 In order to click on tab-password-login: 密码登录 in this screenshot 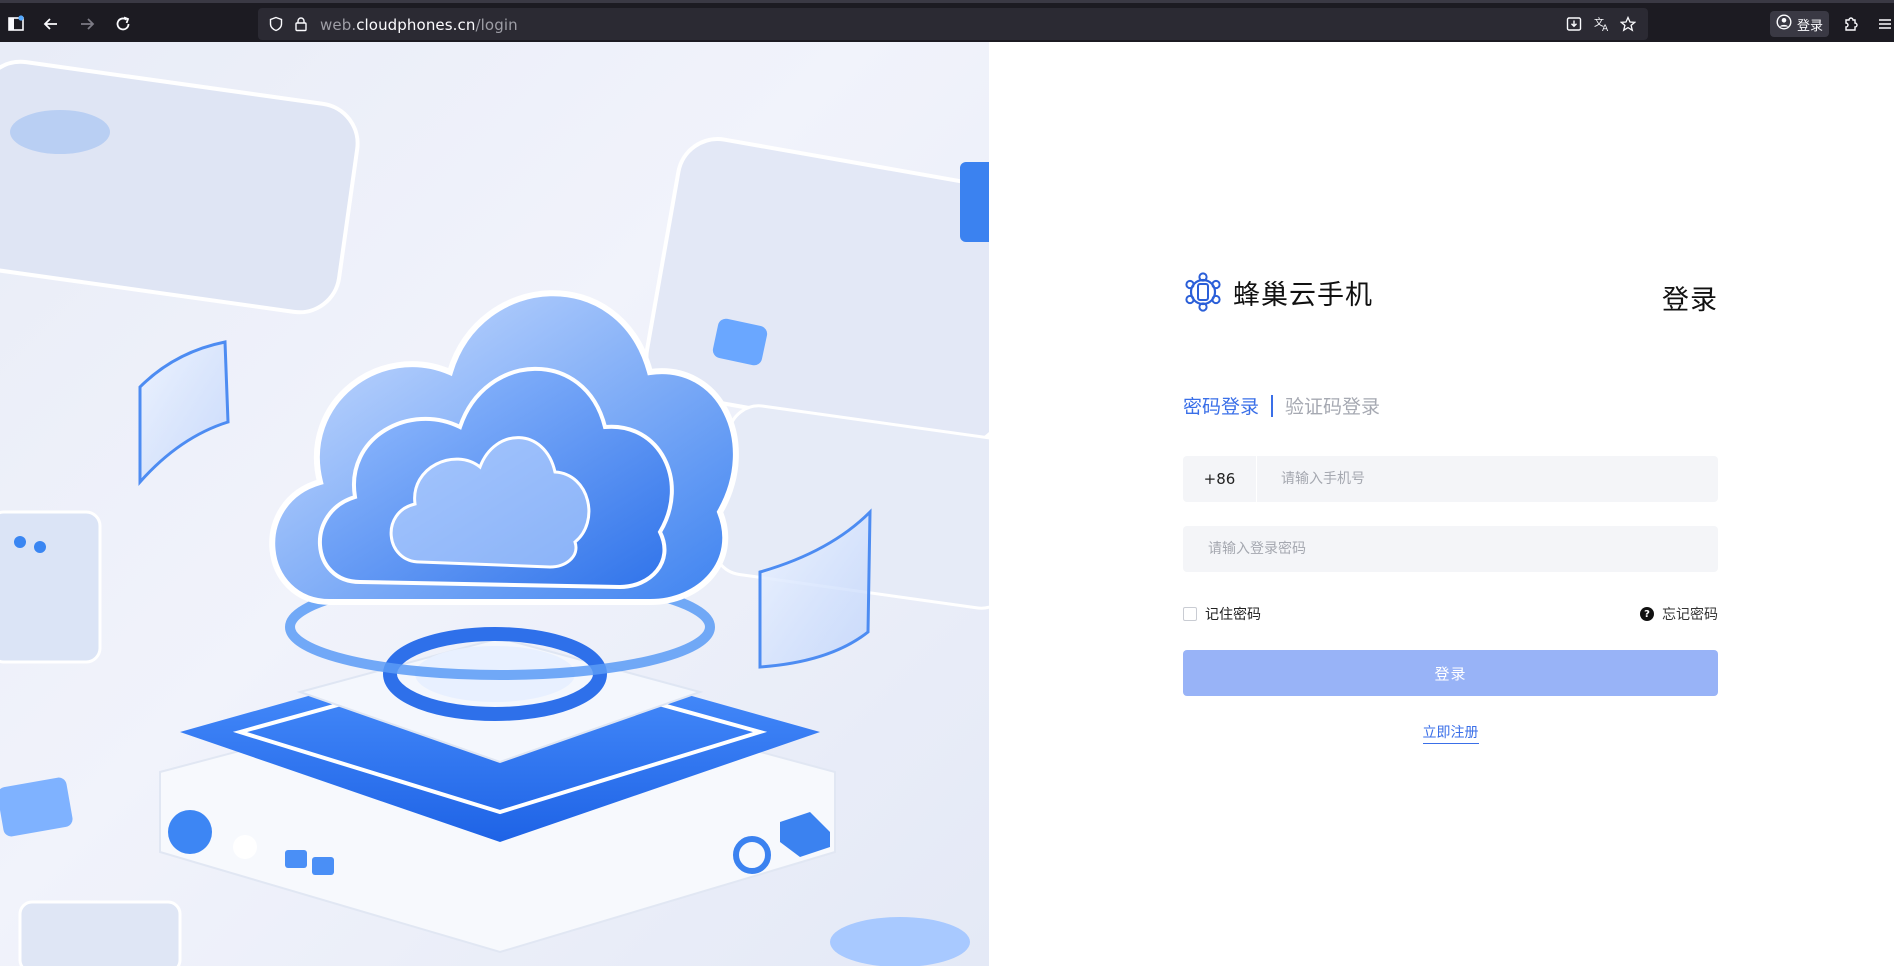, I will do `click(1221, 405)`.